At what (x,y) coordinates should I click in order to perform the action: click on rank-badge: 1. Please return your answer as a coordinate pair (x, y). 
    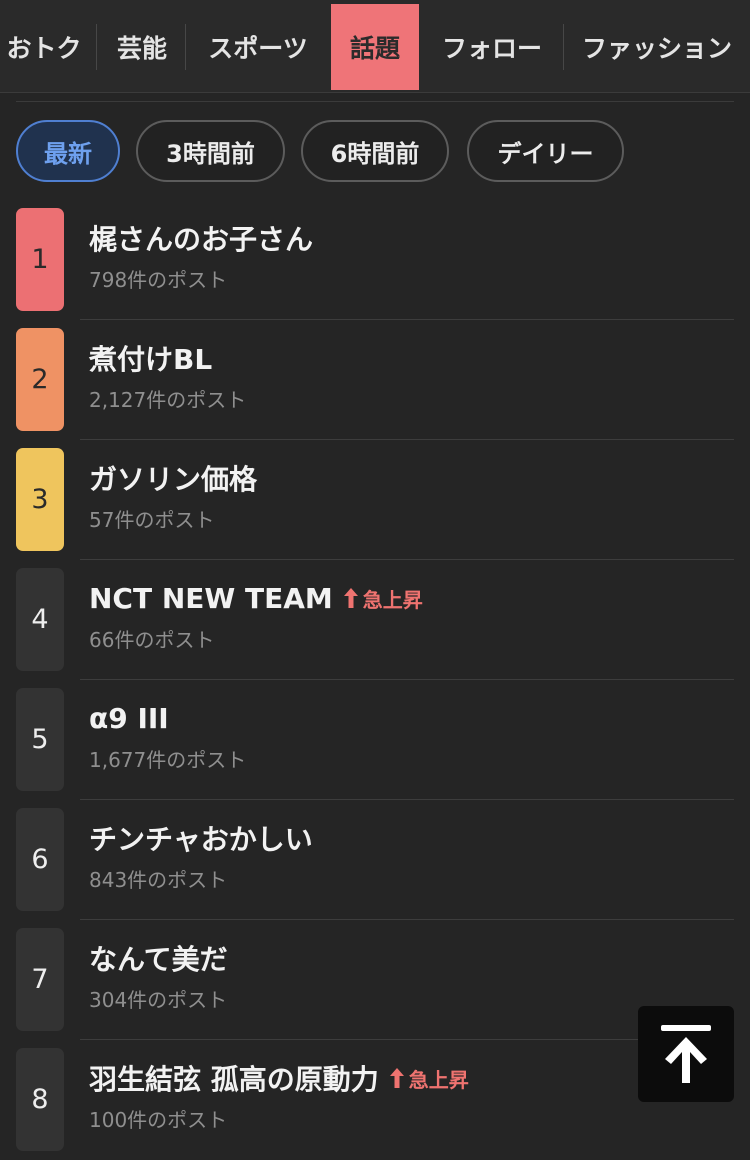
    Looking at the image, I should click on (40, 259).